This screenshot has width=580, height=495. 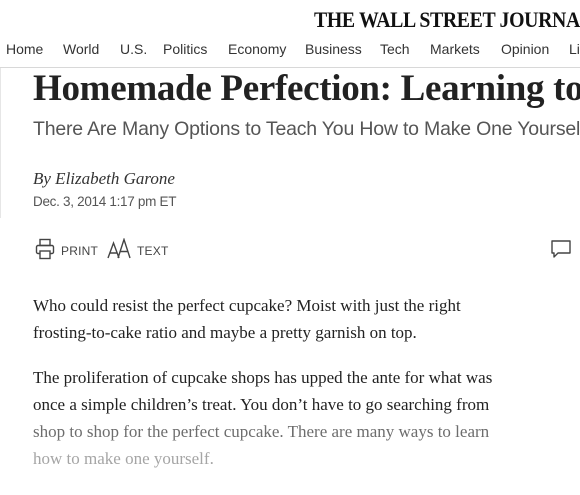 I want to click on print-button: PRINT, so click(x=66, y=251).